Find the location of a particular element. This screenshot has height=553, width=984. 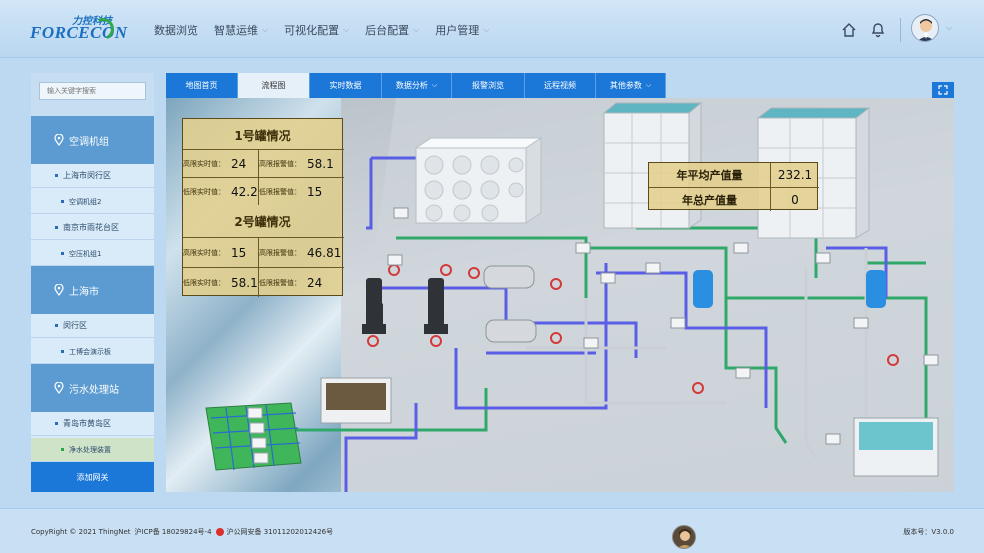

tab-map-home: 地图首页 is located at coordinates (202, 85).